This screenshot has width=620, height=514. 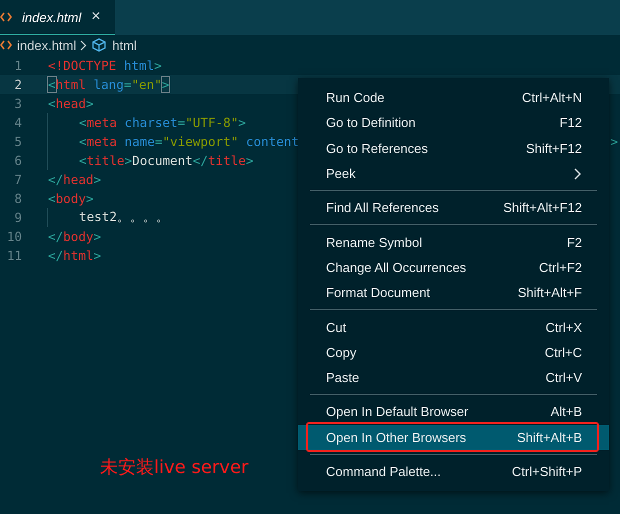 I want to click on menu-label: Go to References, so click(x=377, y=148).